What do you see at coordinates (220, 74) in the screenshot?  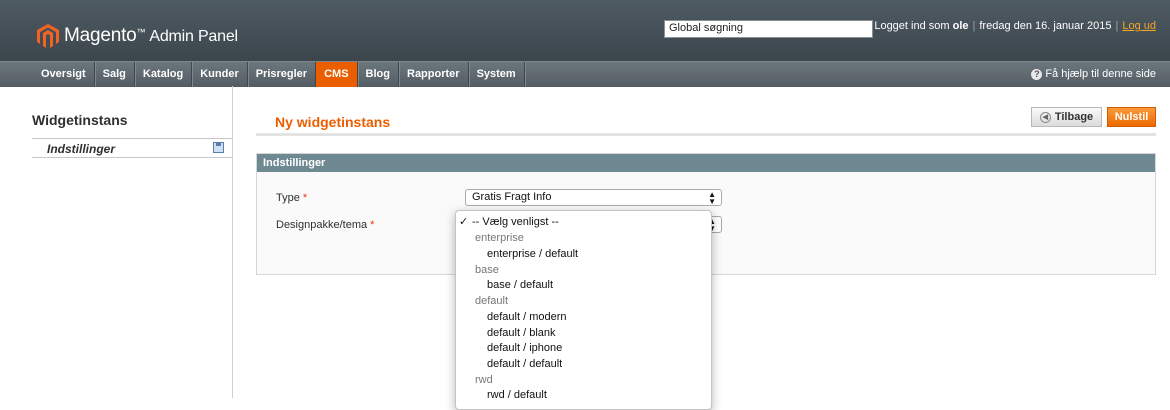 I see `nav-item-kunder: Kunder` at bounding box center [220, 74].